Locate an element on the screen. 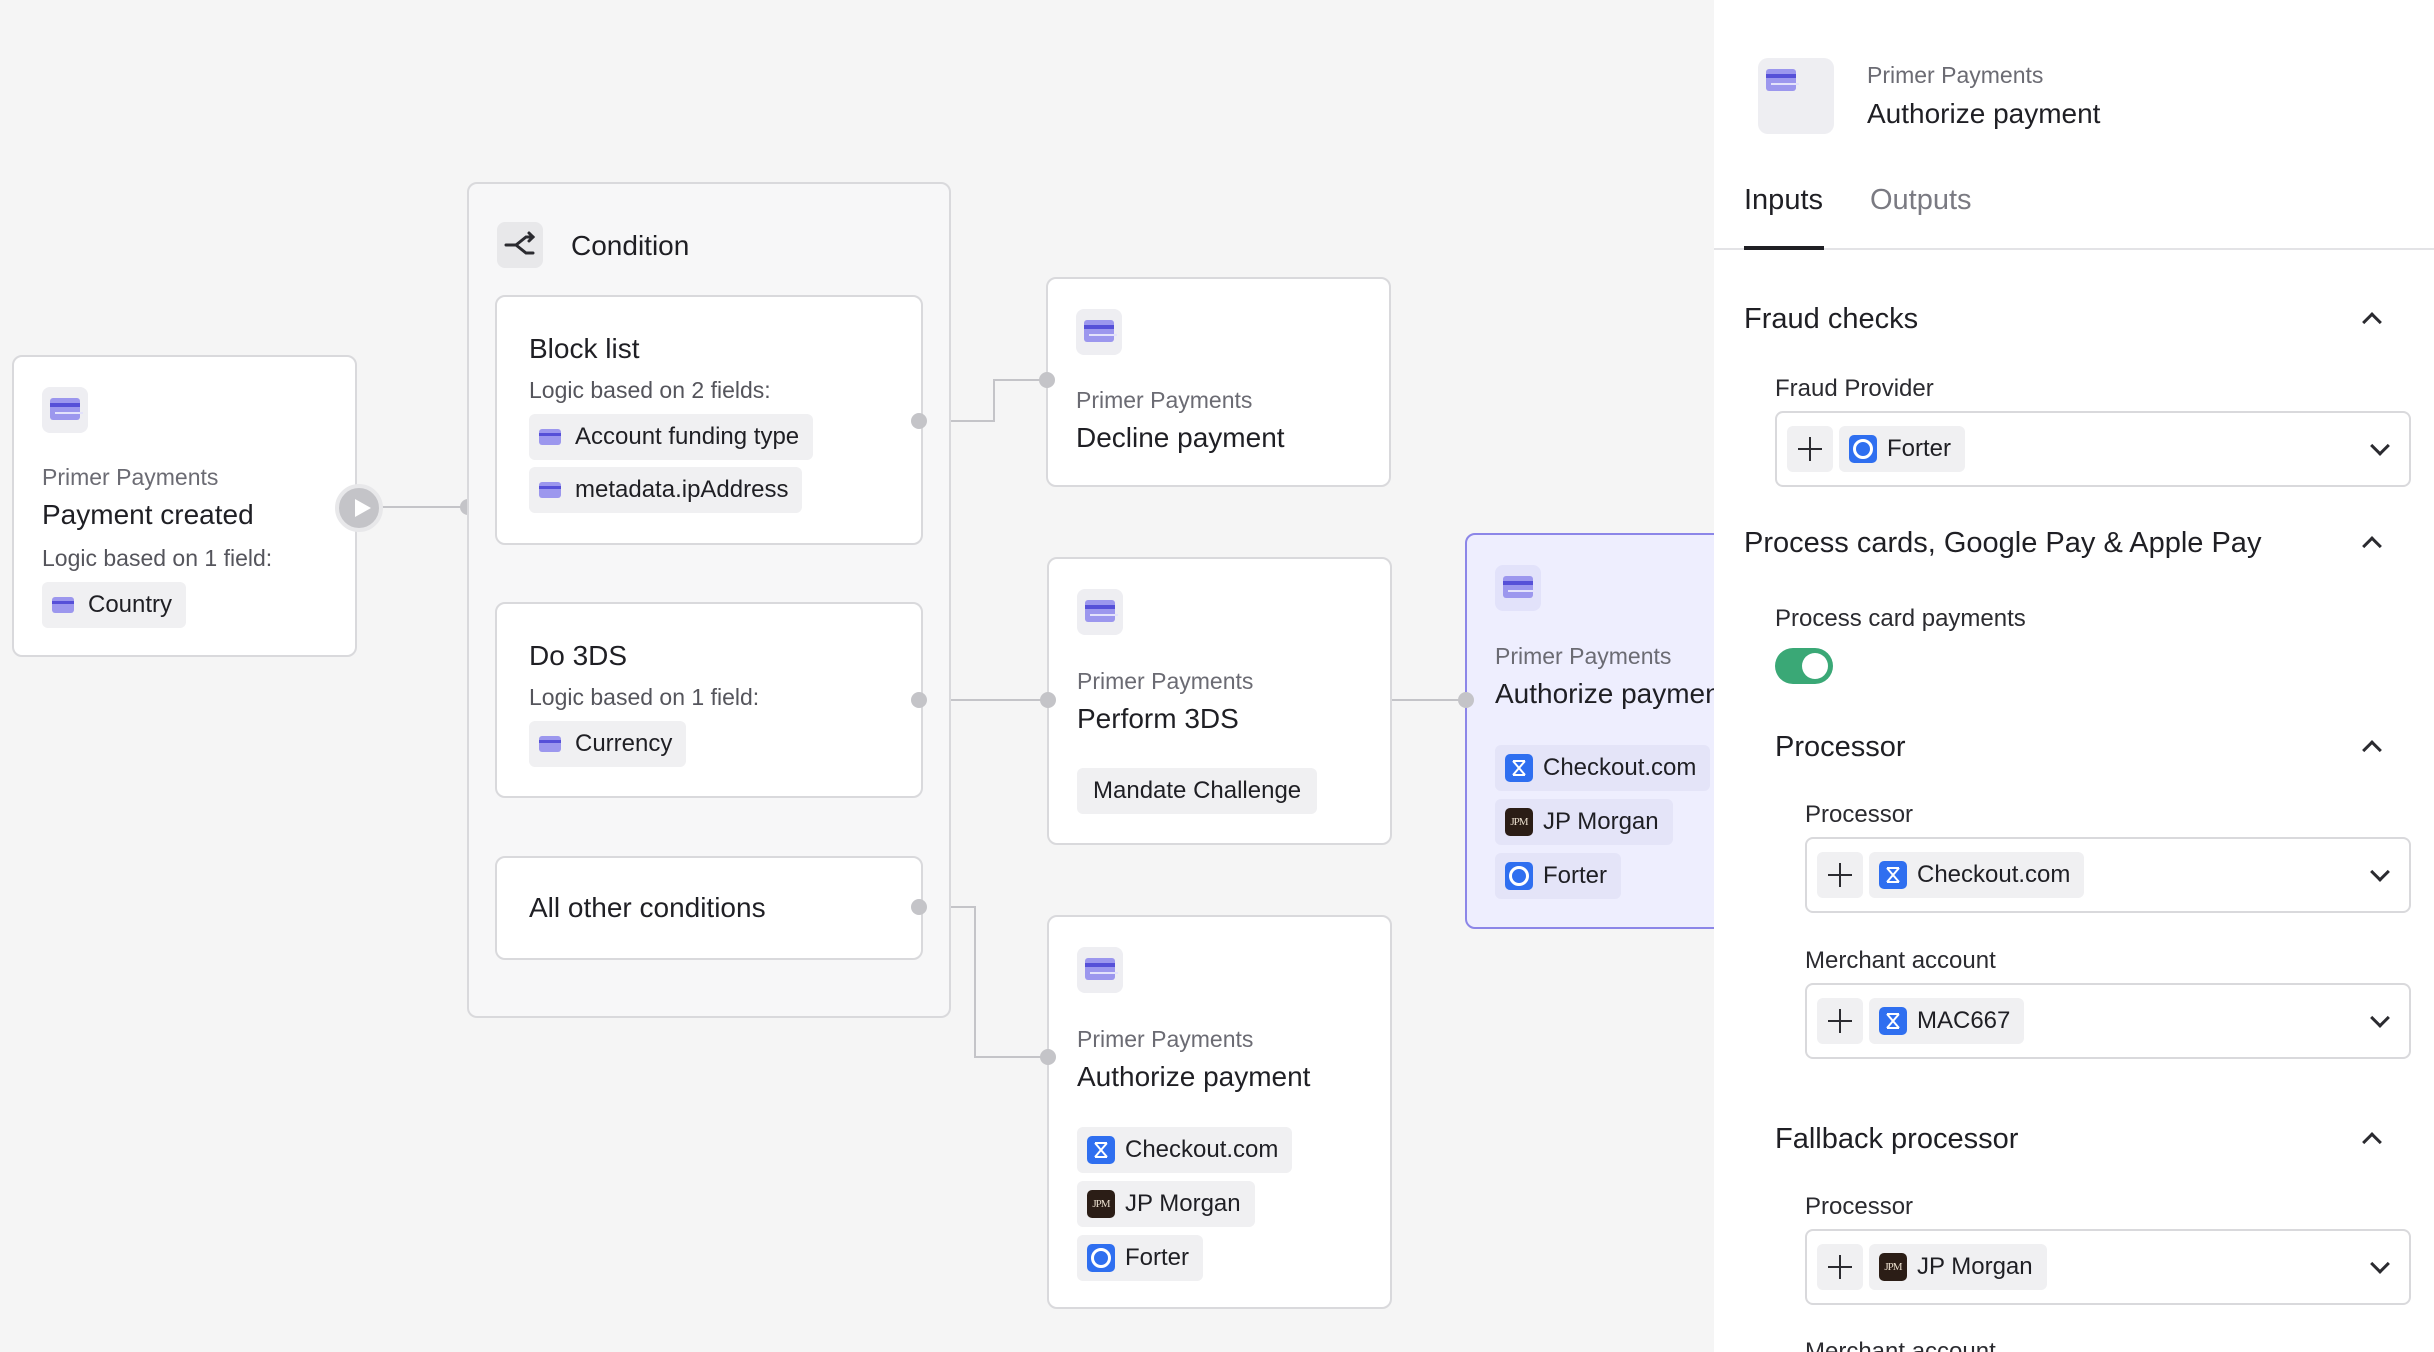 The image size is (2434, 1352). branch-do-3ds: Do 3DS Logic based on 1 field: Currency is located at coordinates (709, 700).